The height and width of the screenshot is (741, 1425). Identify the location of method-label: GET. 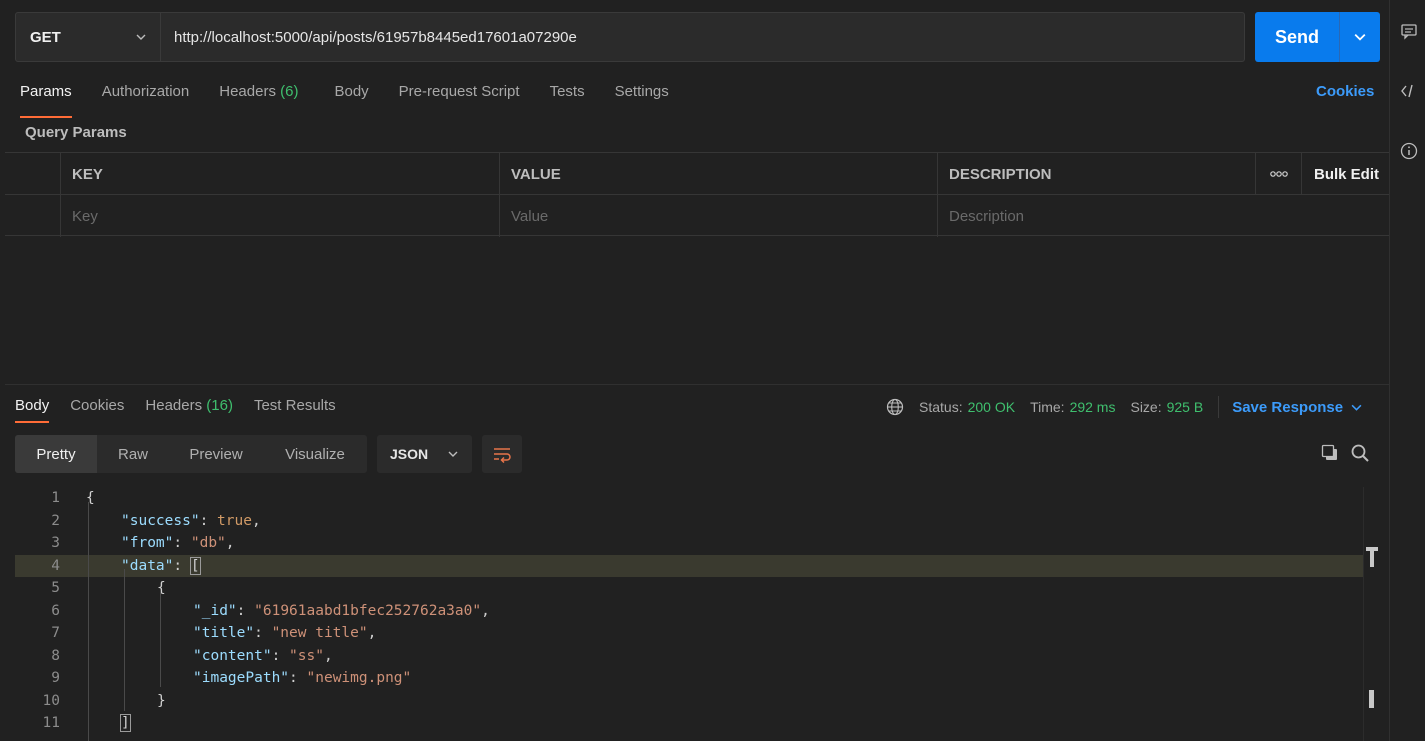
(45, 37).